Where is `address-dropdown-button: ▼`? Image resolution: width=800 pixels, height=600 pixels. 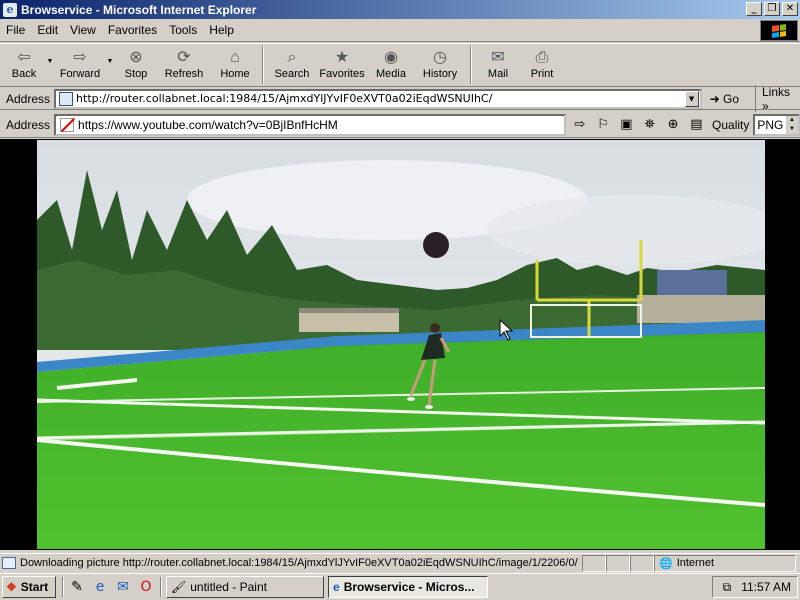 address-dropdown-button: ▼ is located at coordinates (691, 98).